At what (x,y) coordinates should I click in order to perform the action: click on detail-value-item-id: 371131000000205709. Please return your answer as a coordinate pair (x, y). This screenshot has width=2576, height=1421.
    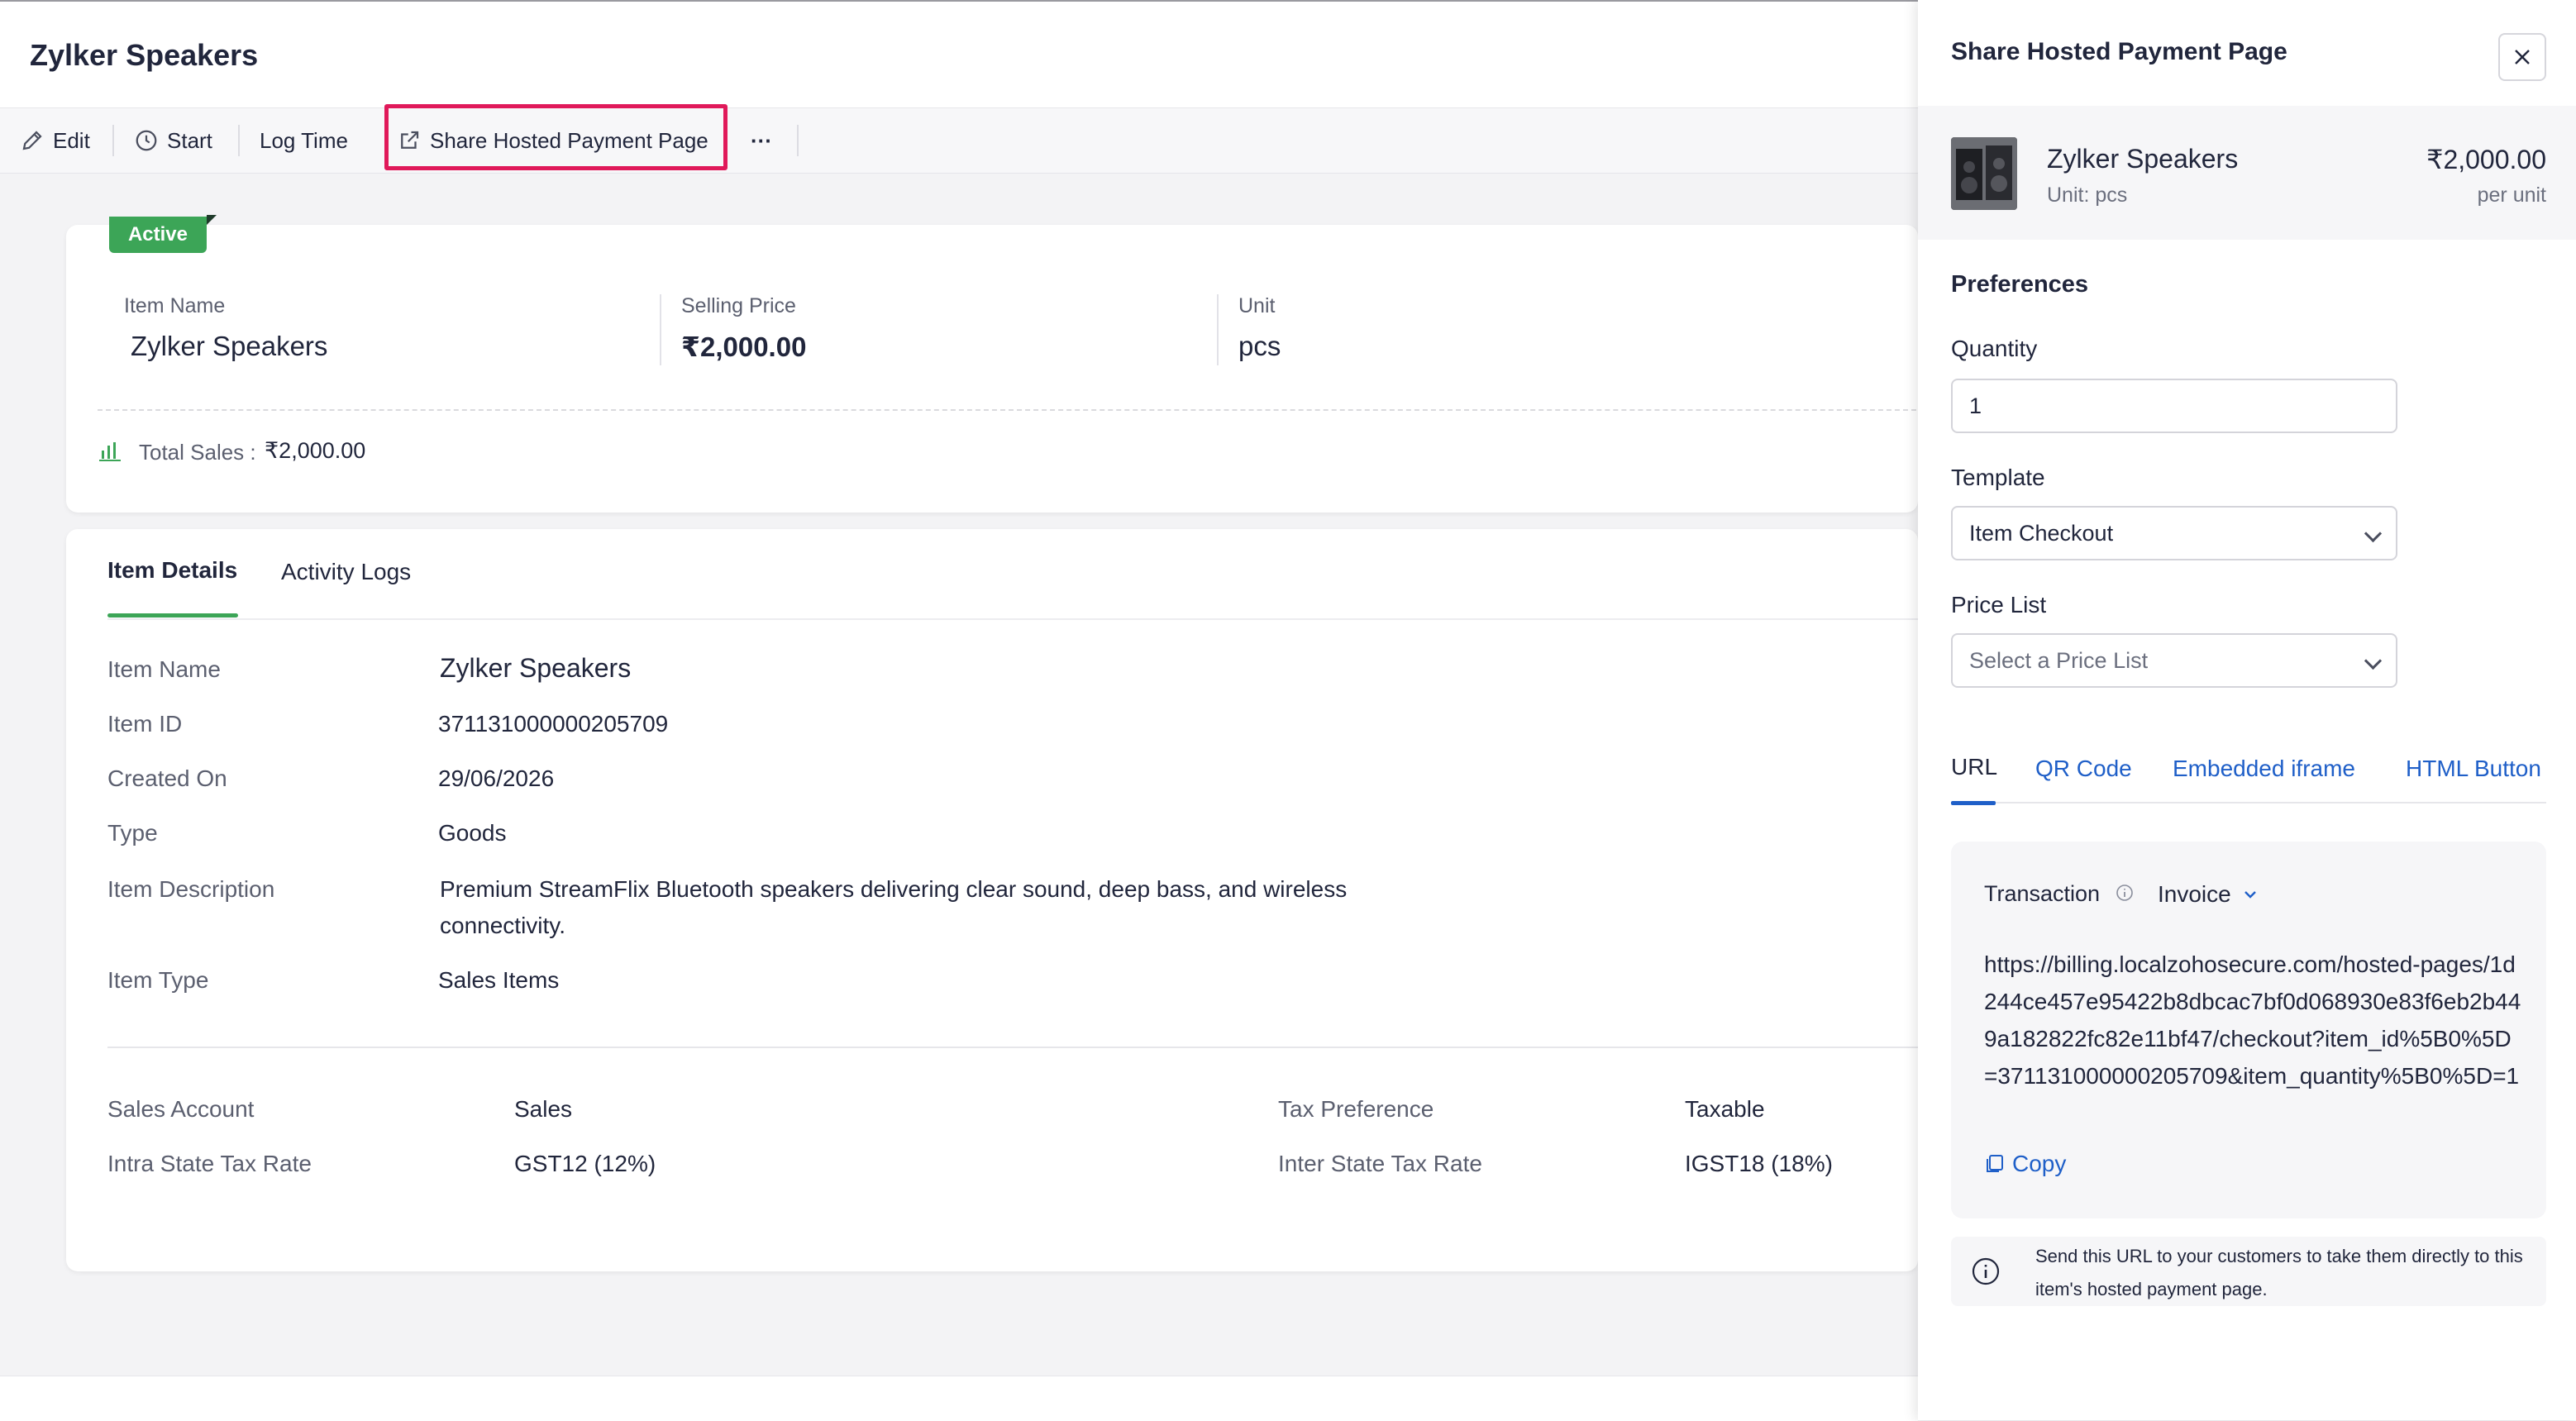
    Looking at the image, I should click on (553, 724).